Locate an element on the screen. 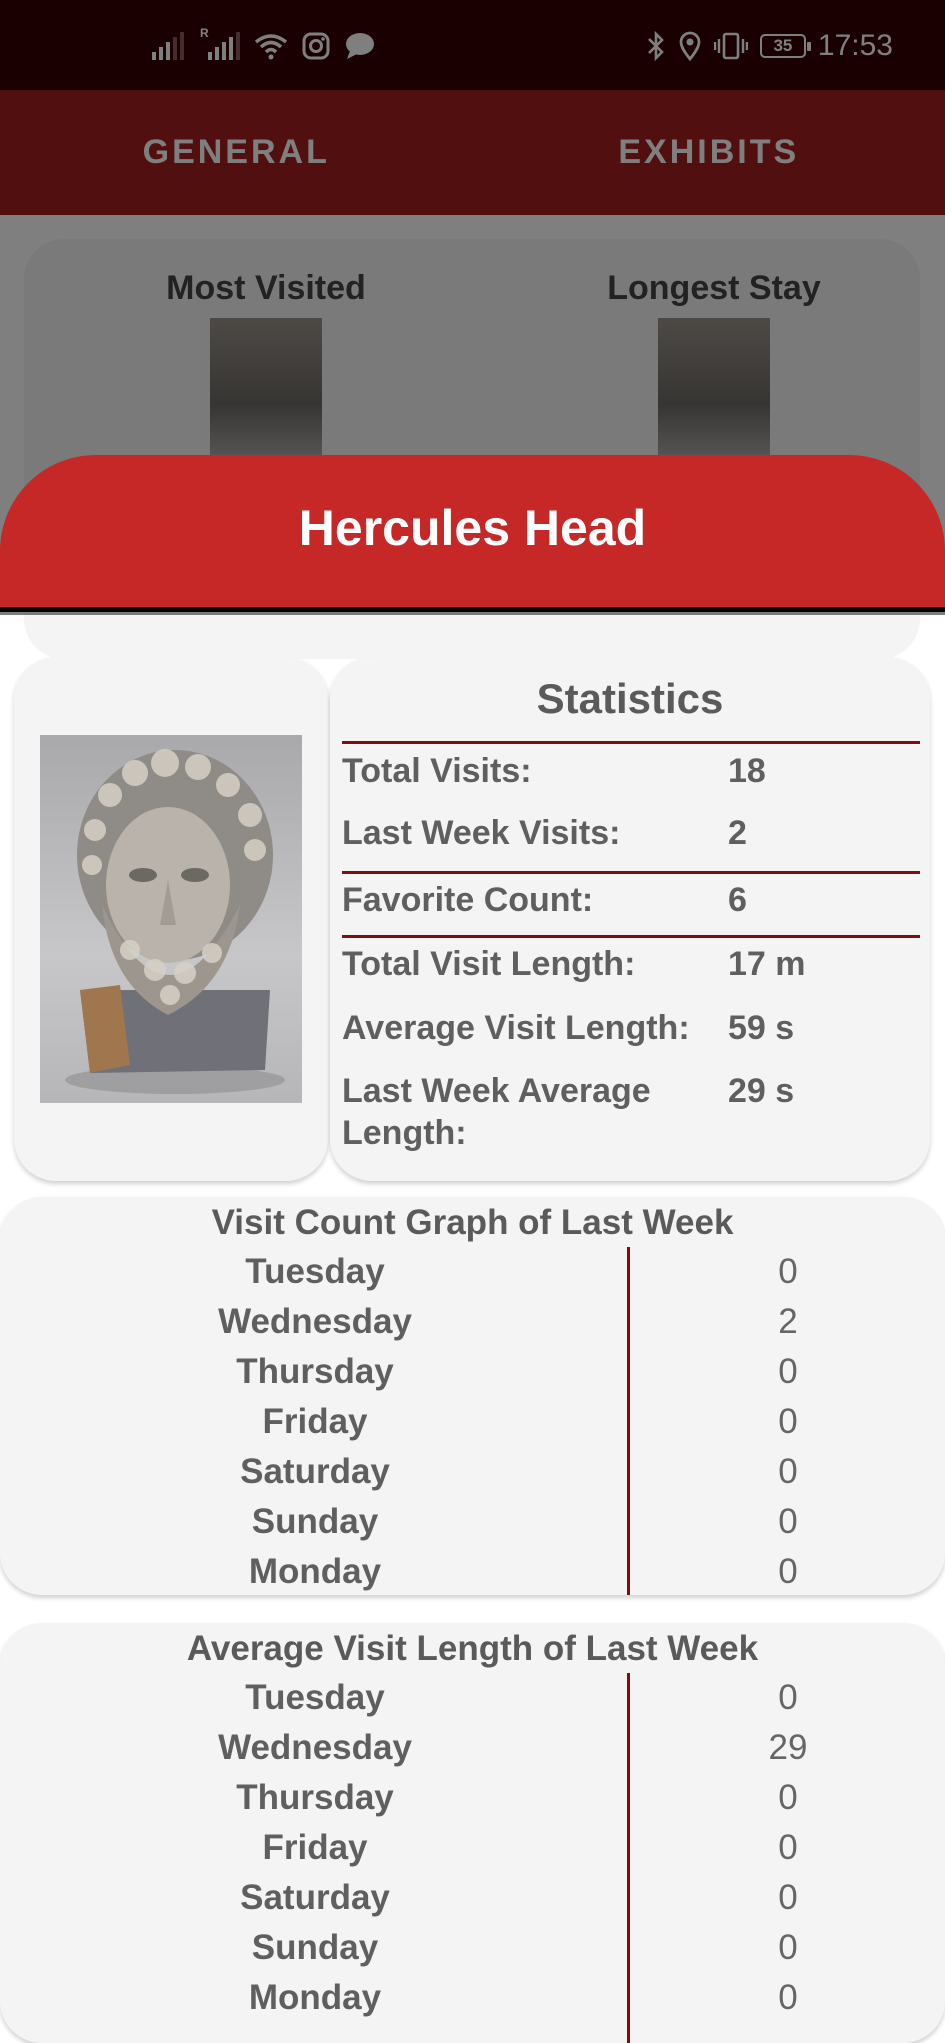  stat-label: Total Visit Length: is located at coordinates (529, 964).